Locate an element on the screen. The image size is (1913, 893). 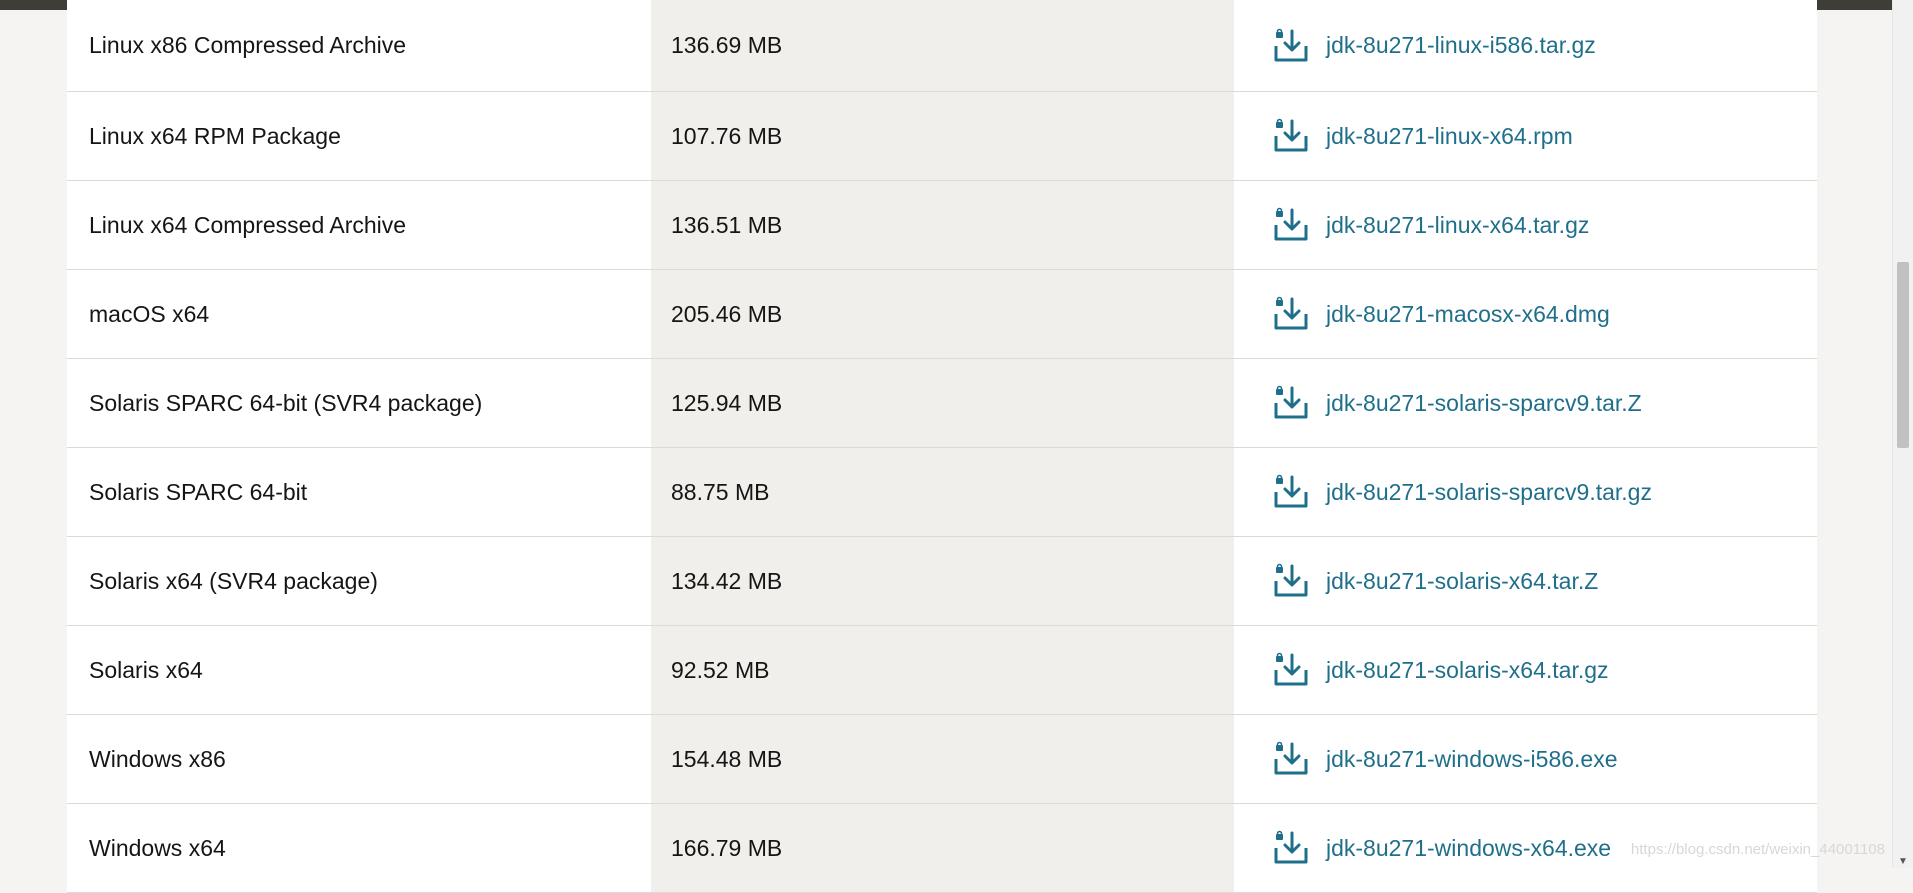
download-cell: jdk-8u271-solaris-x64.tar.Z is located at coordinates (1525, 581).